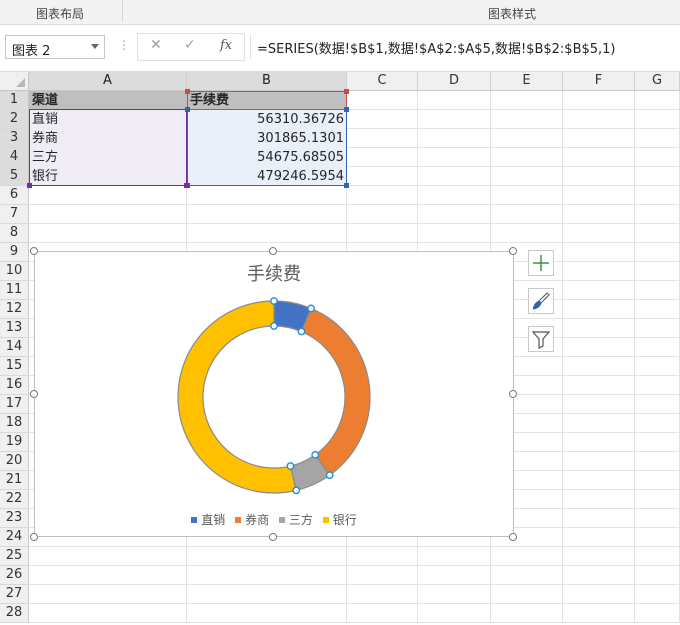 The image size is (680, 625). I want to click on resize-handle-top, so click(273, 251).